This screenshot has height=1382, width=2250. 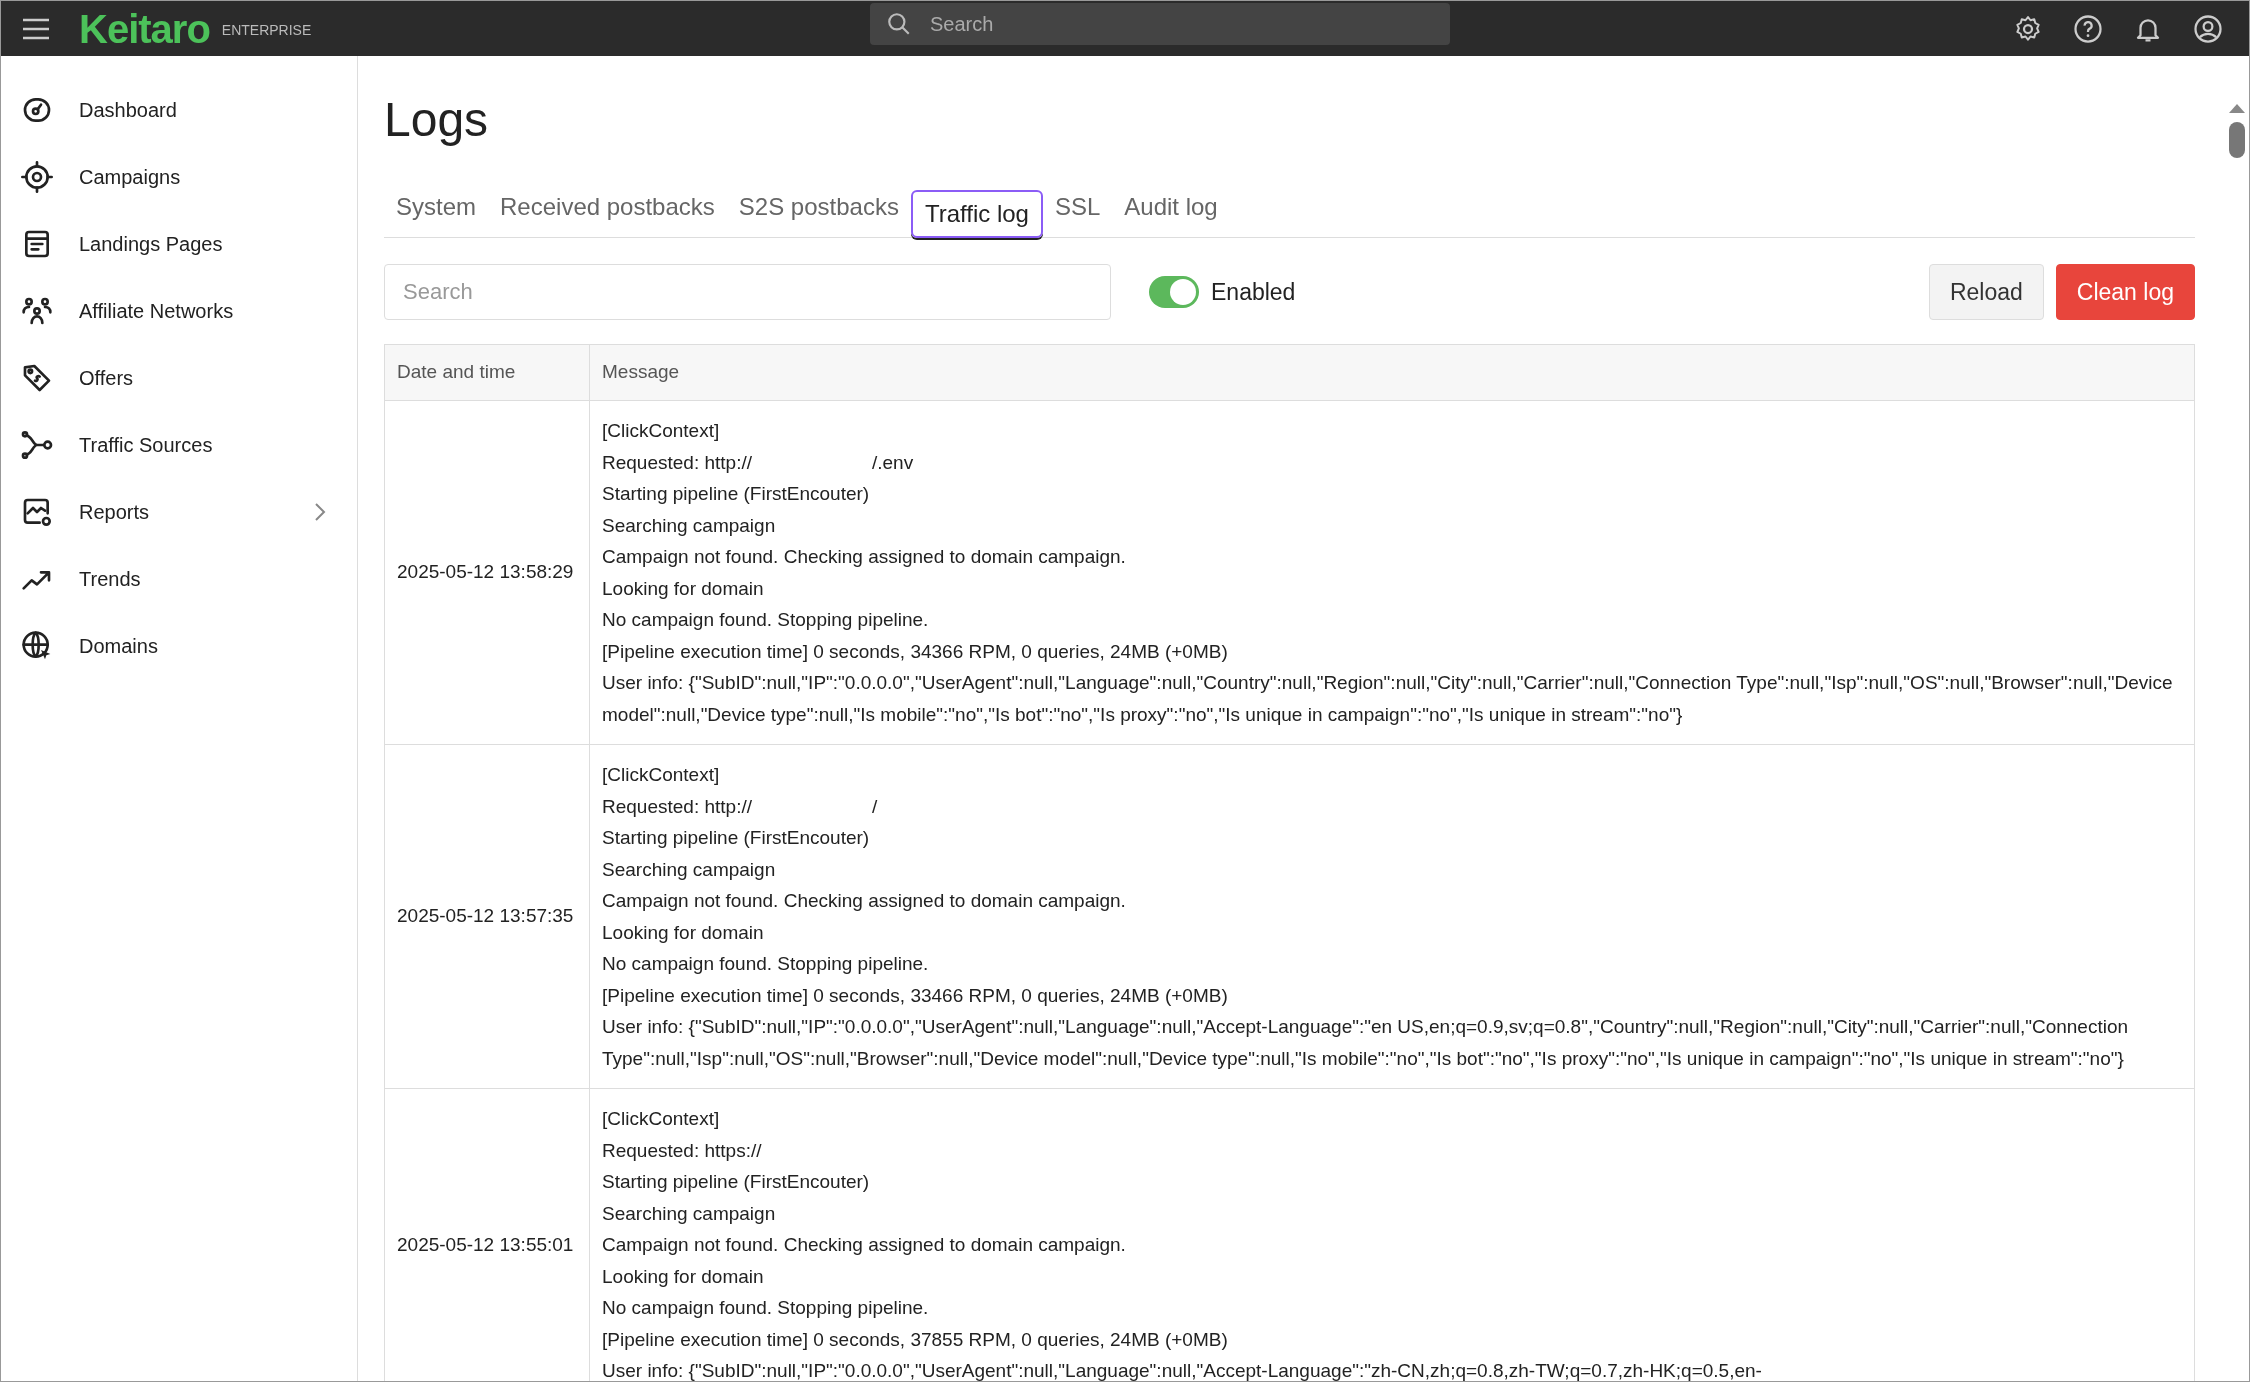 What do you see at coordinates (1174, 292) in the screenshot?
I see `enabled-toggle` at bounding box center [1174, 292].